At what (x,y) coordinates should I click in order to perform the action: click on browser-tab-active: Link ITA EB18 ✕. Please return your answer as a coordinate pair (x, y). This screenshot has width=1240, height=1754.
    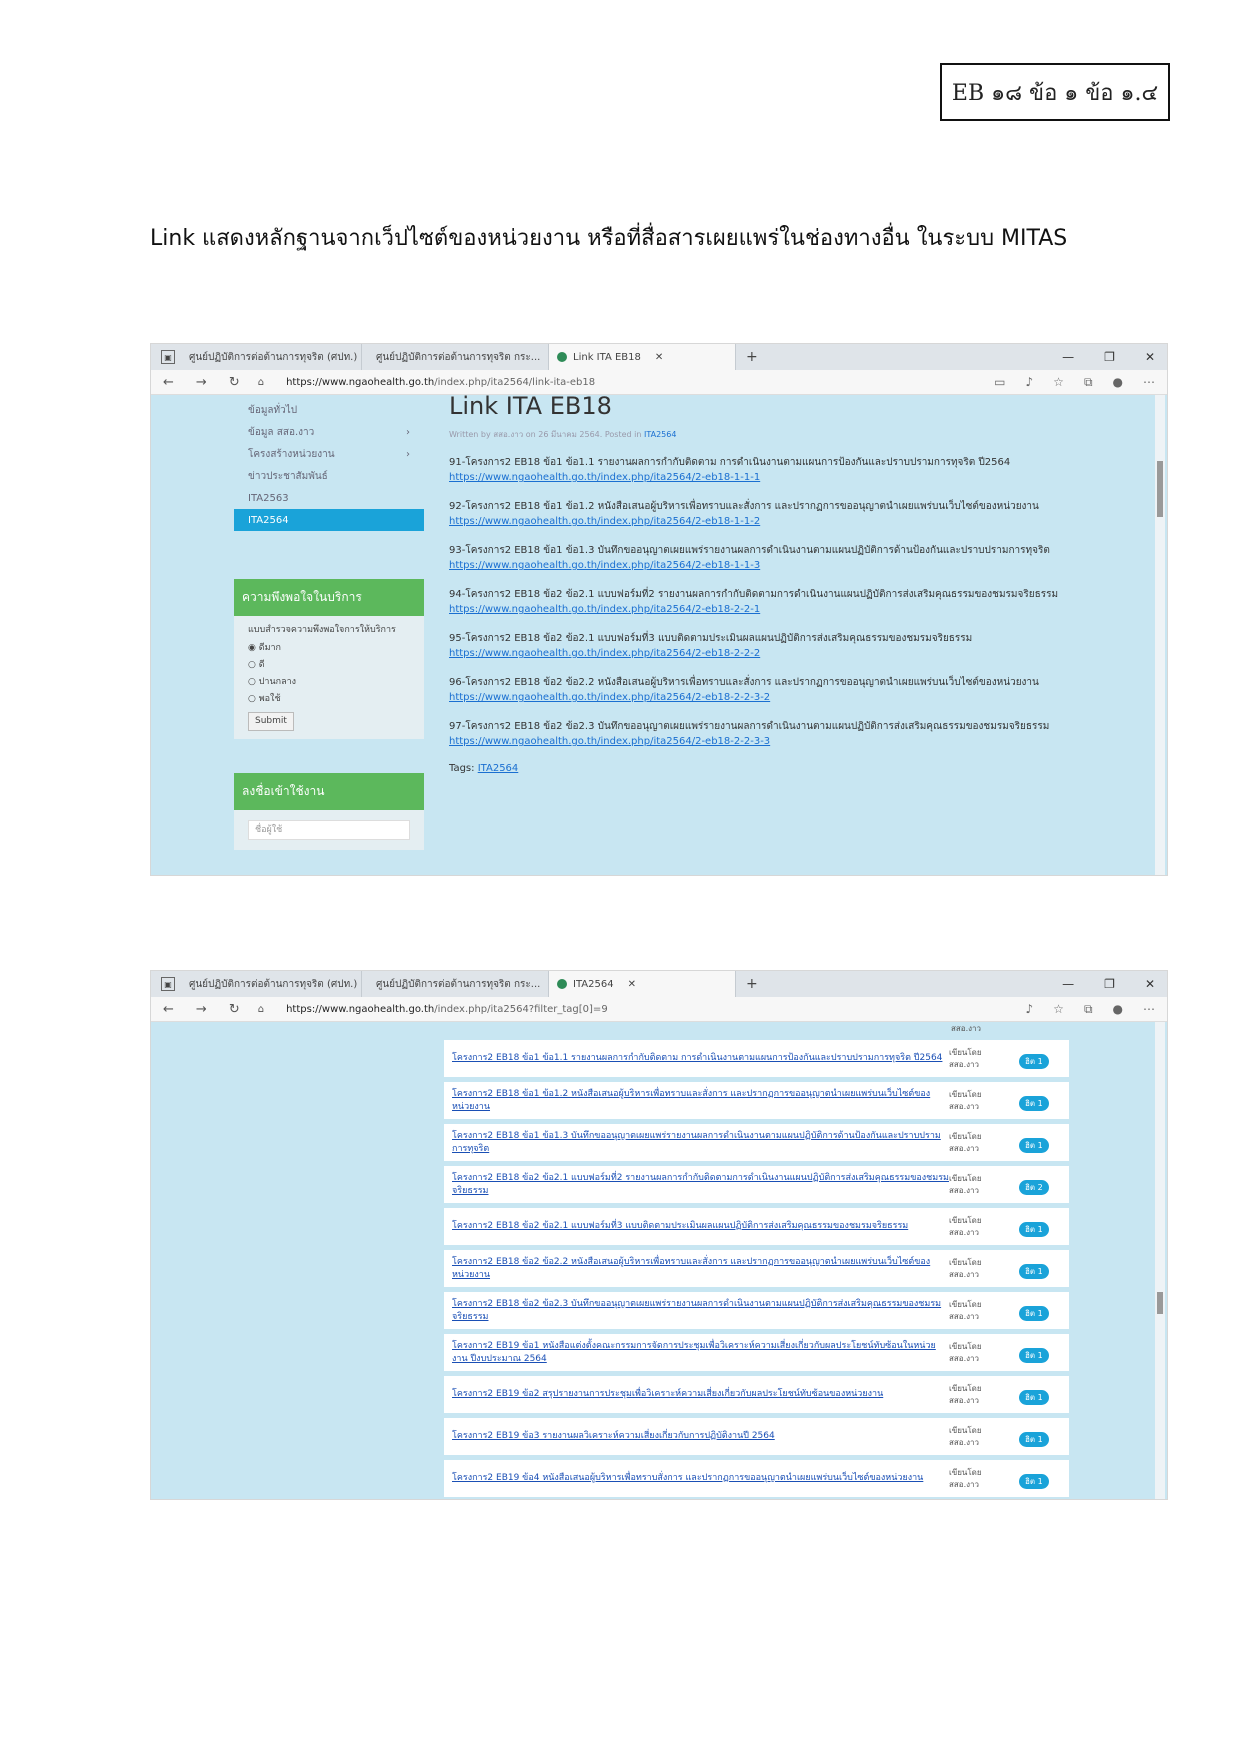
    Looking at the image, I should click on (642, 357).